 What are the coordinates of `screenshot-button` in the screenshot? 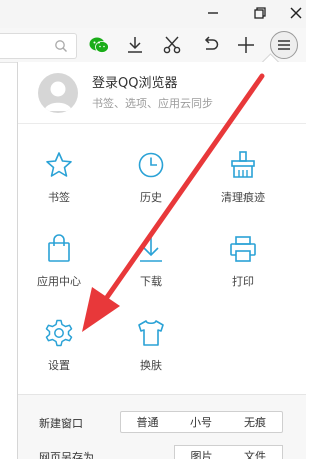 It's located at (172, 45).